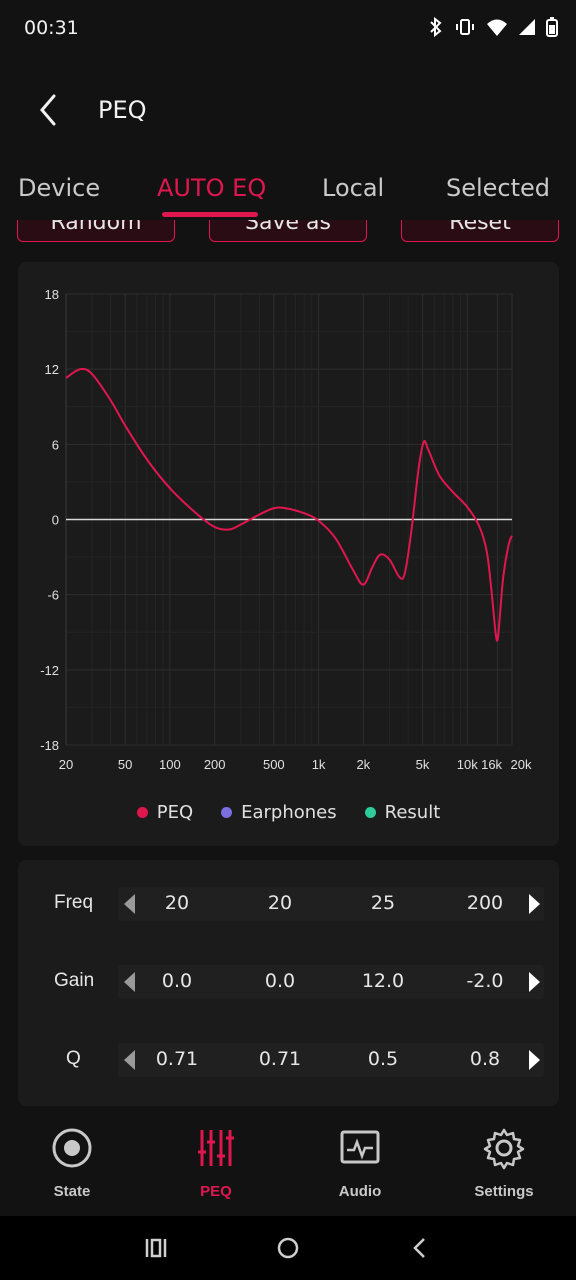 This screenshot has height=1280, width=576. I want to click on q-label: Q, so click(73, 1058).